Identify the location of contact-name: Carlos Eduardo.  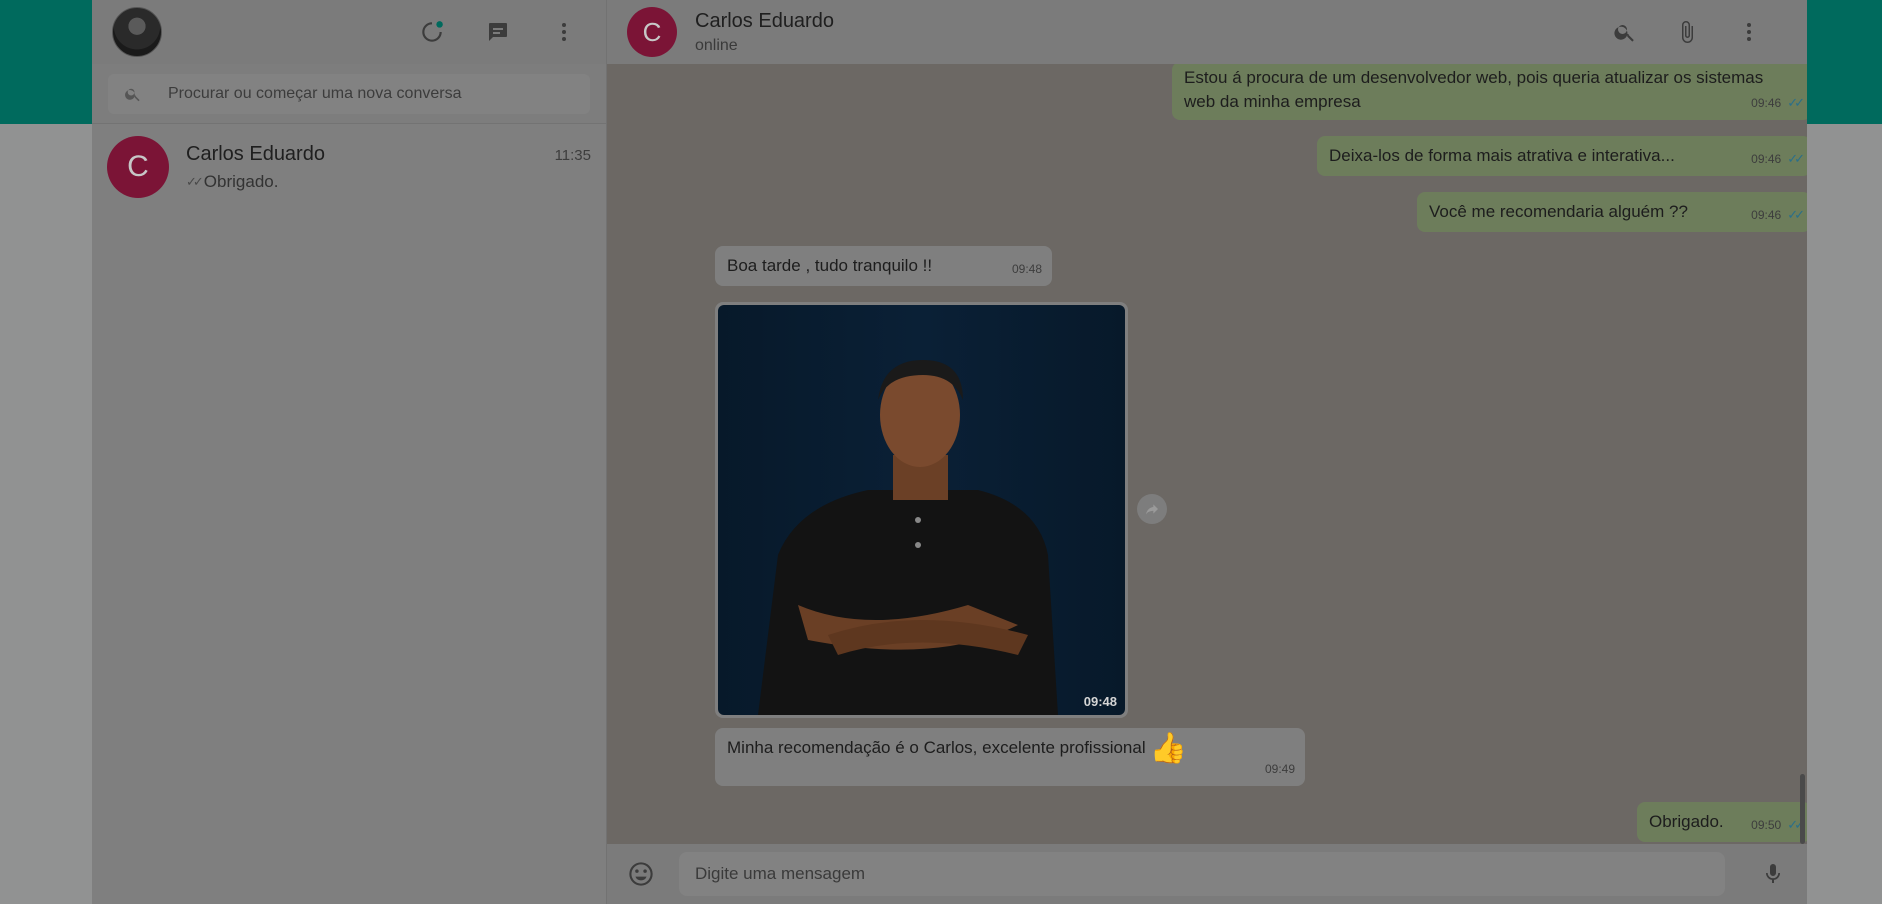
(764, 20).